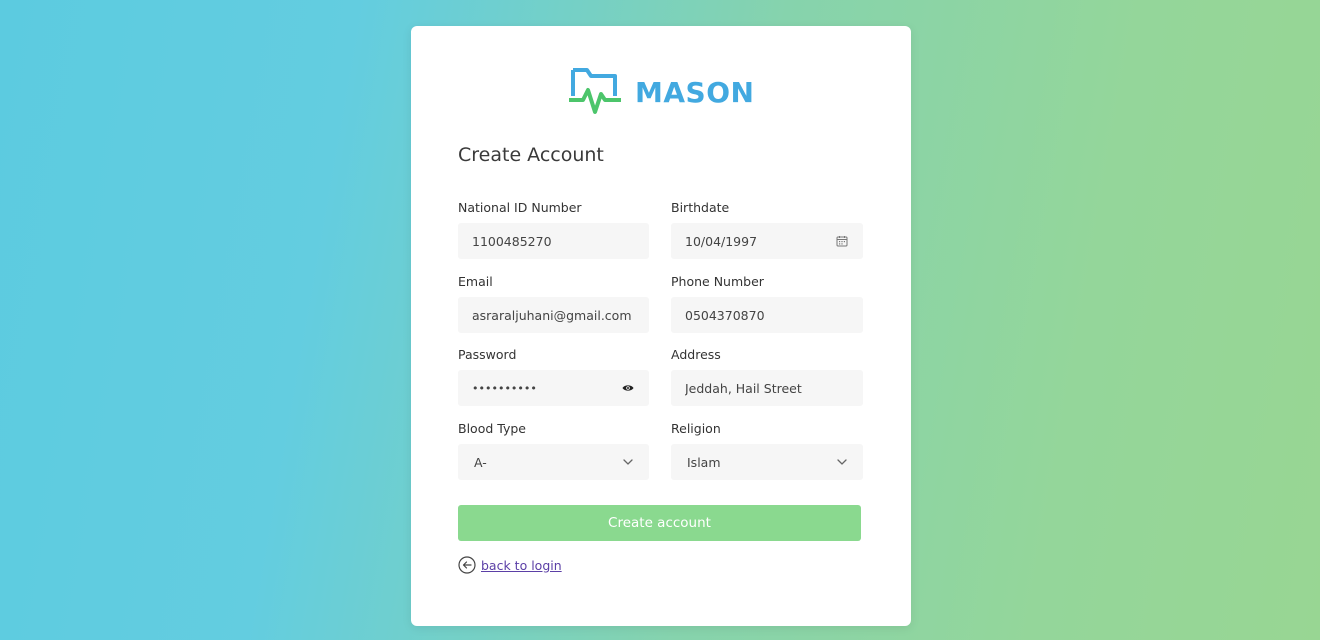 This screenshot has width=1320, height=640. What do you see at coordinates (767, 315) in the screenshot?
I see `phone-input: 0504370870` at bounding box center [767, 315].